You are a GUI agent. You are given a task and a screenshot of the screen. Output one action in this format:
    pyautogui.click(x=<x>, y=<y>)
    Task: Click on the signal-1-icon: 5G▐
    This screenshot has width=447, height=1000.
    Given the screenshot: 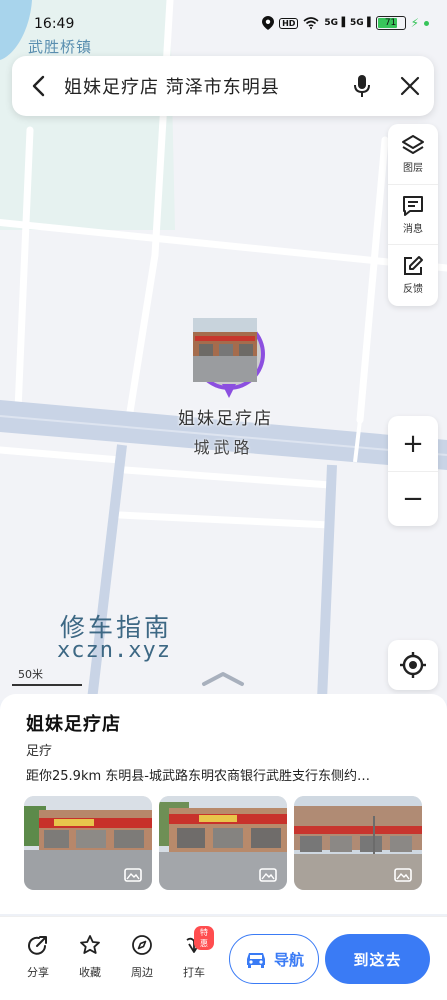 What is the action you would take?
    pyautogui.click(x=334, y=23)
    